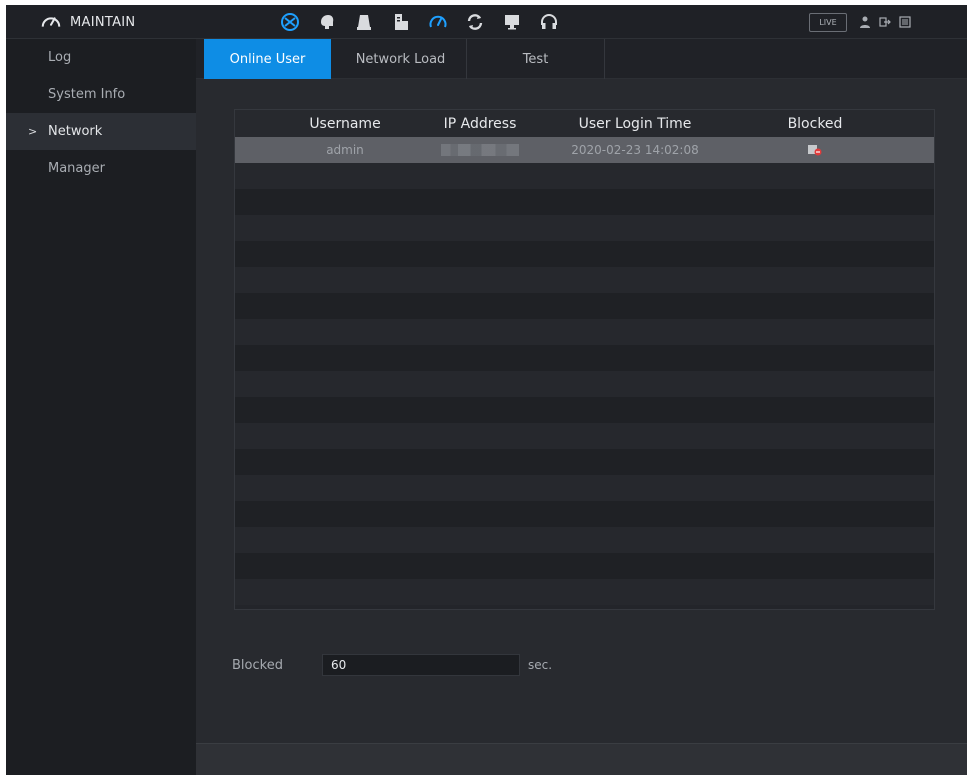  Describe the element at coordinates (635, 123) in the screenshot. I see `column-header-login-time: User Login Time` at that location.